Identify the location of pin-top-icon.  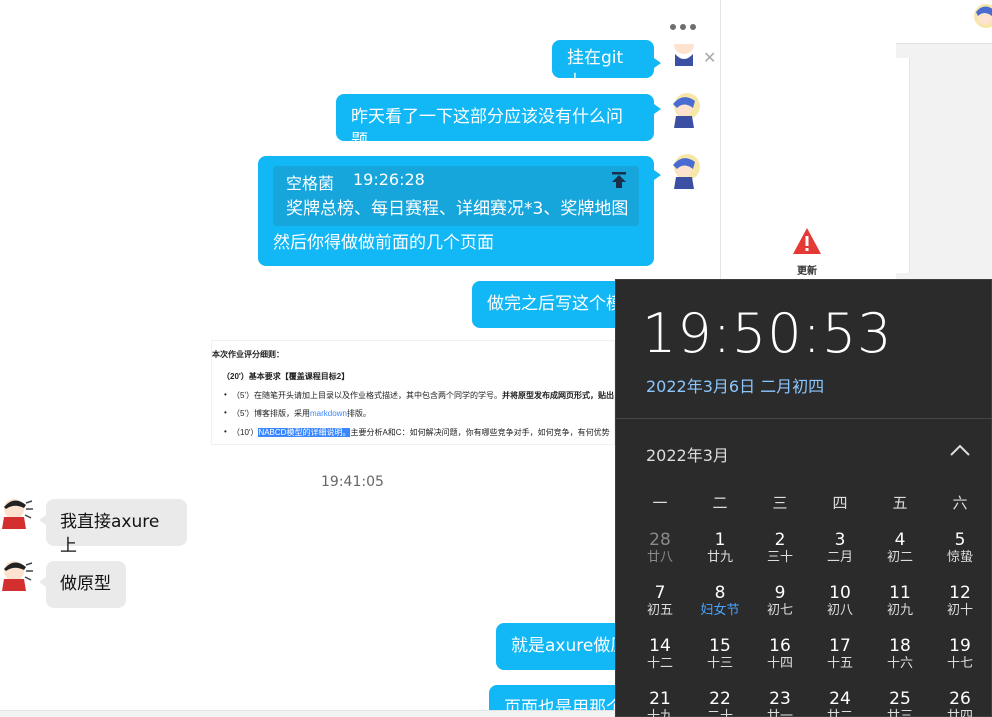
(619, 180).